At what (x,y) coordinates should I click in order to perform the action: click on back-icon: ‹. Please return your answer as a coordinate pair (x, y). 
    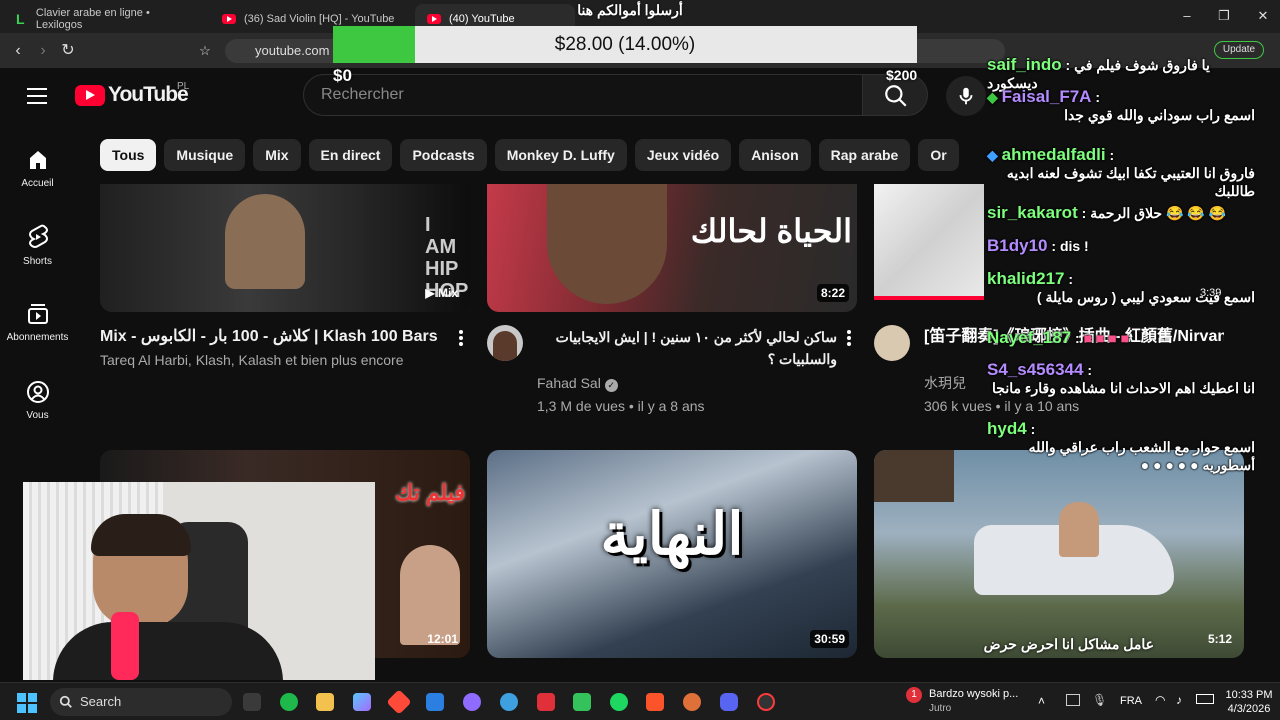
    Looking at the image, I should click on (18, 51).